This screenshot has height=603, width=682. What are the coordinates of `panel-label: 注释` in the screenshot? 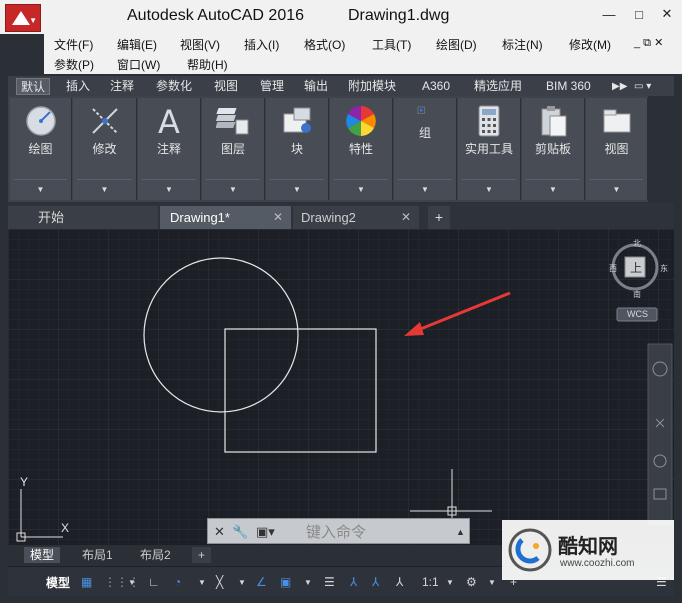 It's located at (168, 149).